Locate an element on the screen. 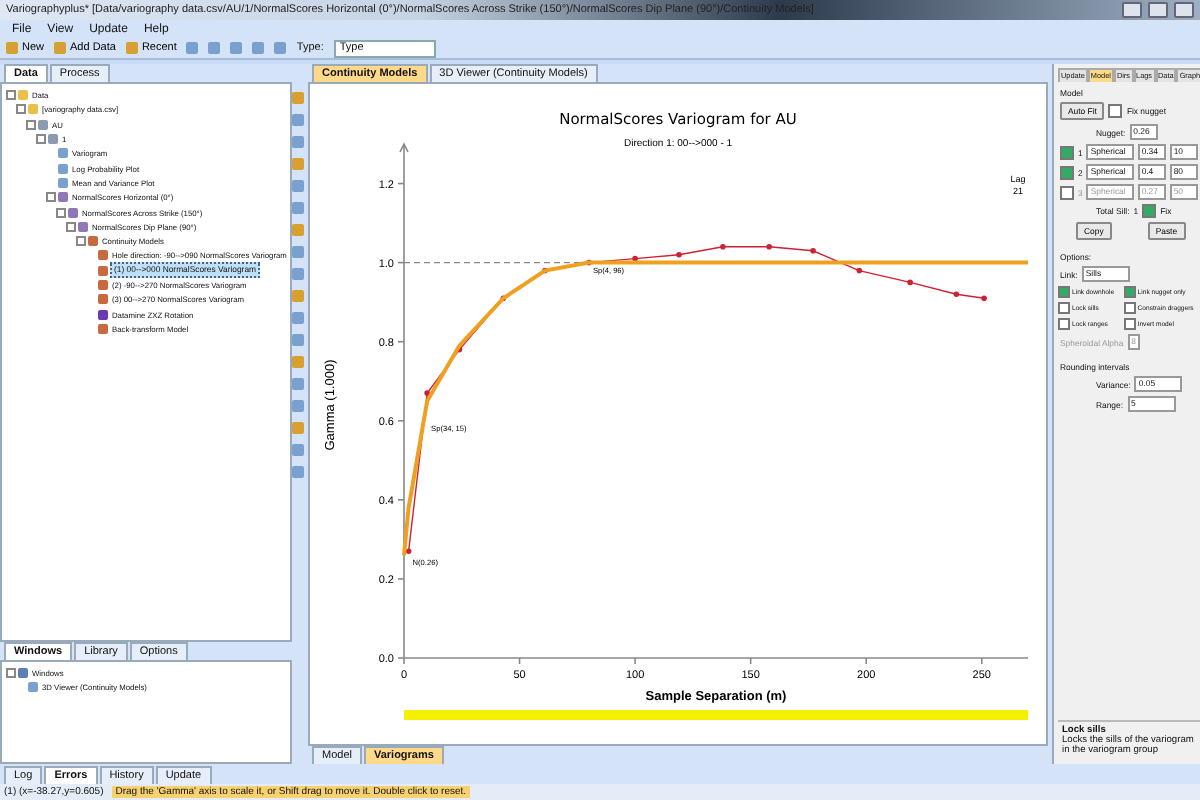 This screenshot has height=800, width=1200. maximize-button is located at coordinates (1158, 10).